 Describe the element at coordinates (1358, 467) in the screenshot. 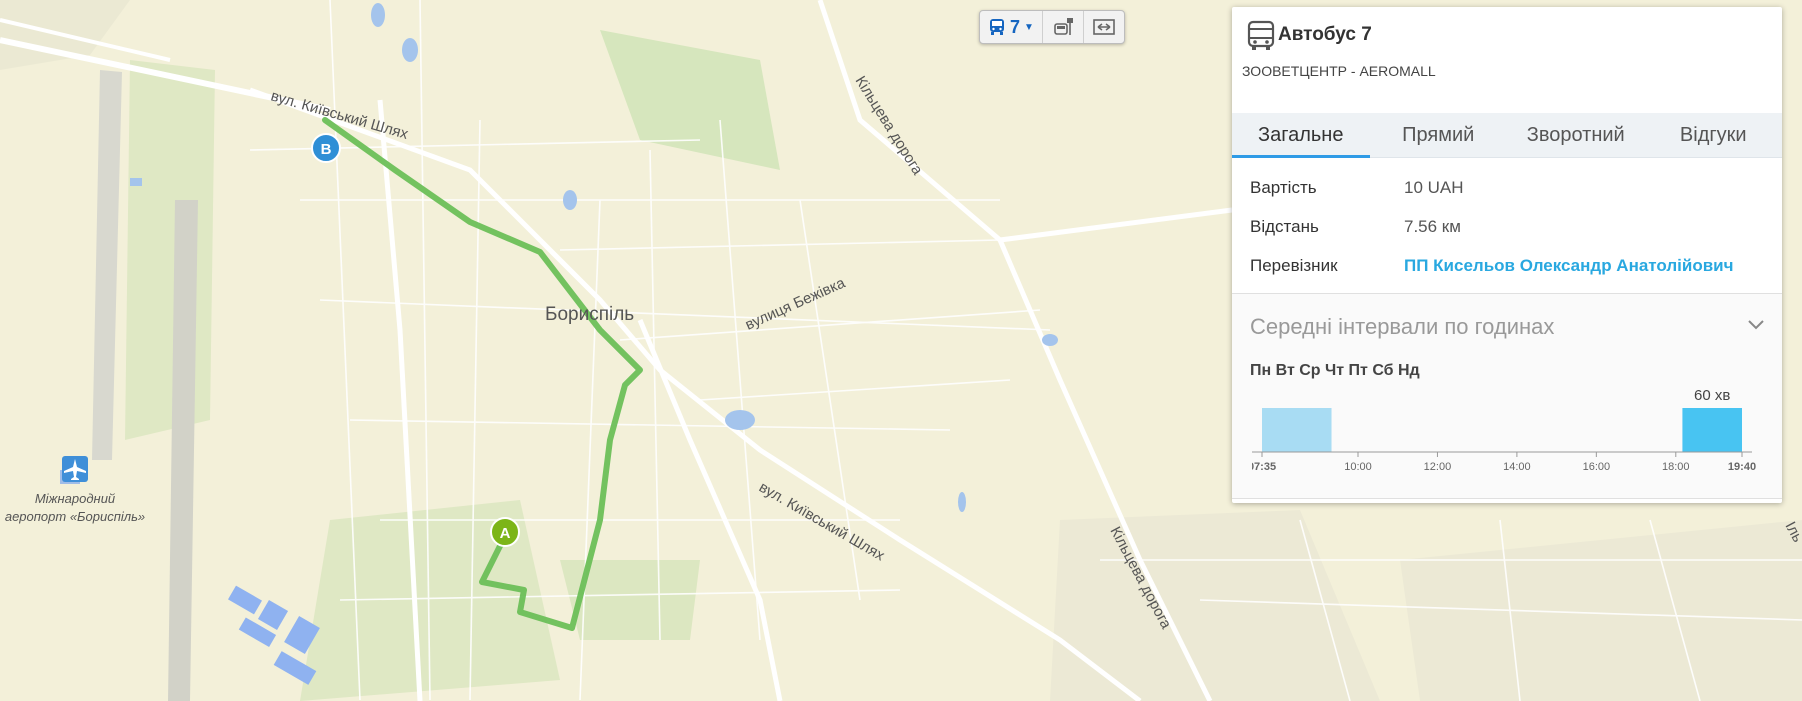

I see `x-tick-label: 10:00` at that location.